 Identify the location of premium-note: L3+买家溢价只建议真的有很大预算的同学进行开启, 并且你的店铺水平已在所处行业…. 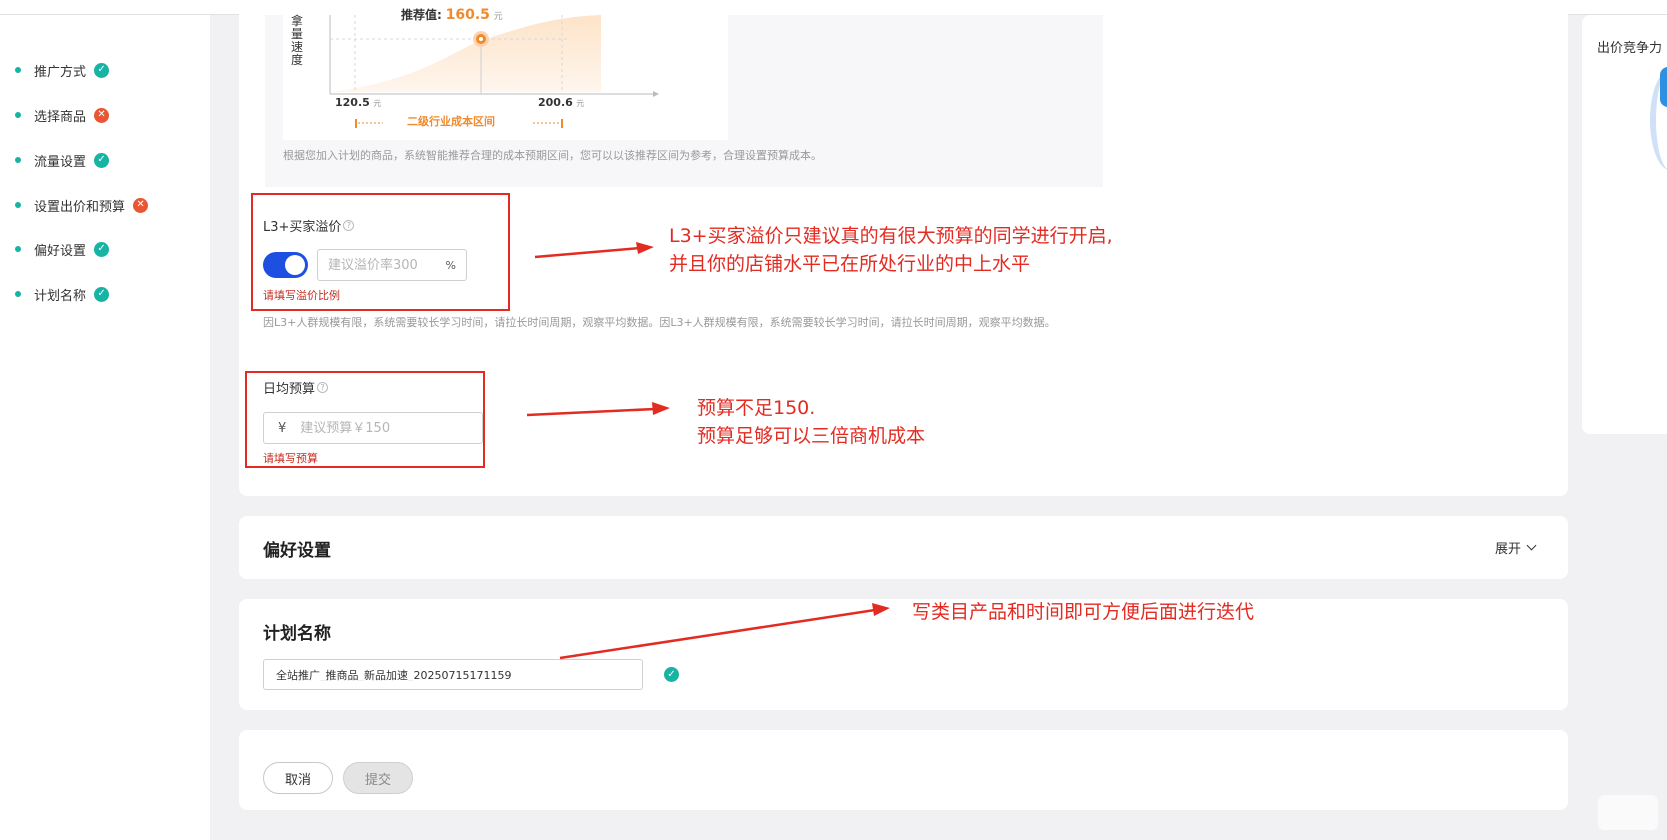
(891, 250).